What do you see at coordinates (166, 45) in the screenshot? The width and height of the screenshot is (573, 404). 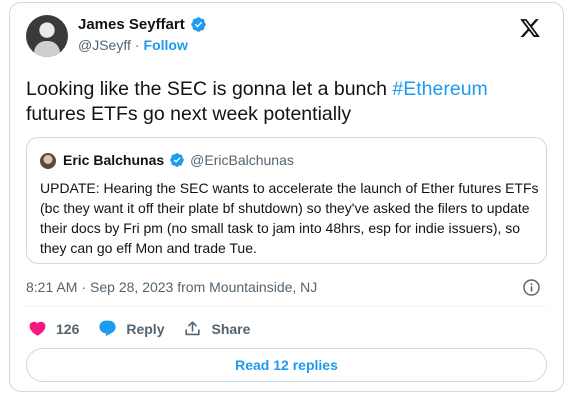 I see `follow-link: Follow` at bounding box center [166, 45].